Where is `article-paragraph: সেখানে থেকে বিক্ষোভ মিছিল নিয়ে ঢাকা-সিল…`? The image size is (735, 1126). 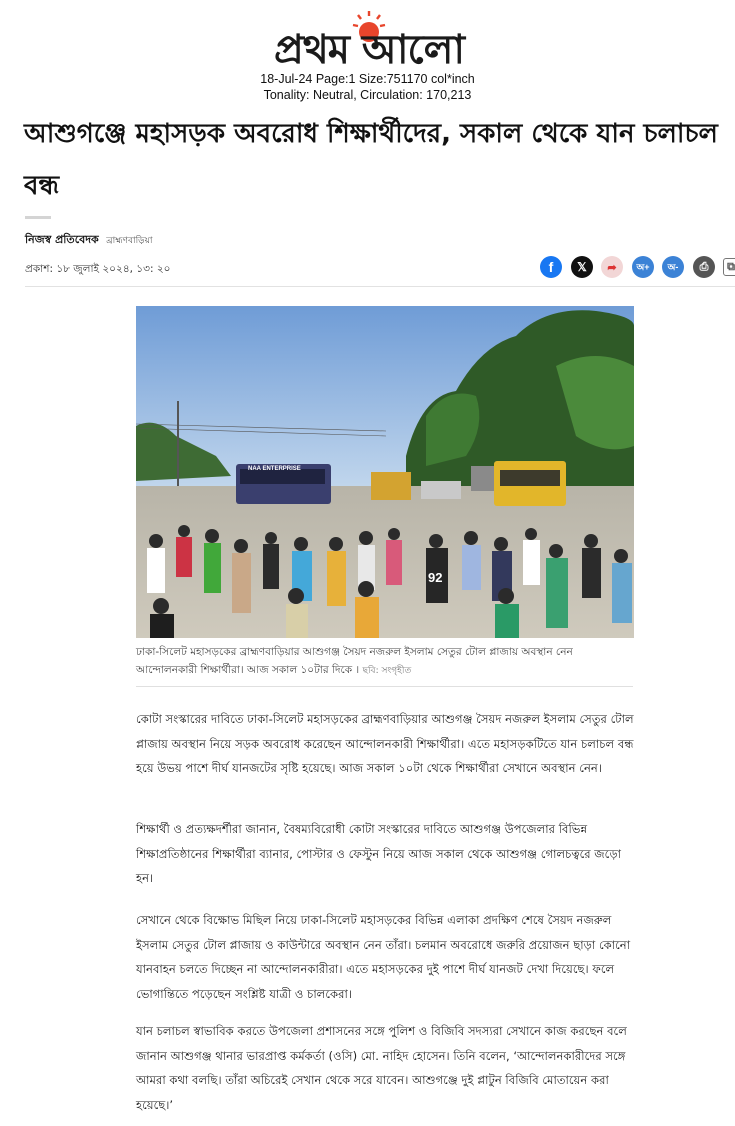
article-paragraph: সেখানে থেকে বিক্ষোভ মিছিল নিয়ে ঢাকা-সিল… is located at coordinates (383, 957).